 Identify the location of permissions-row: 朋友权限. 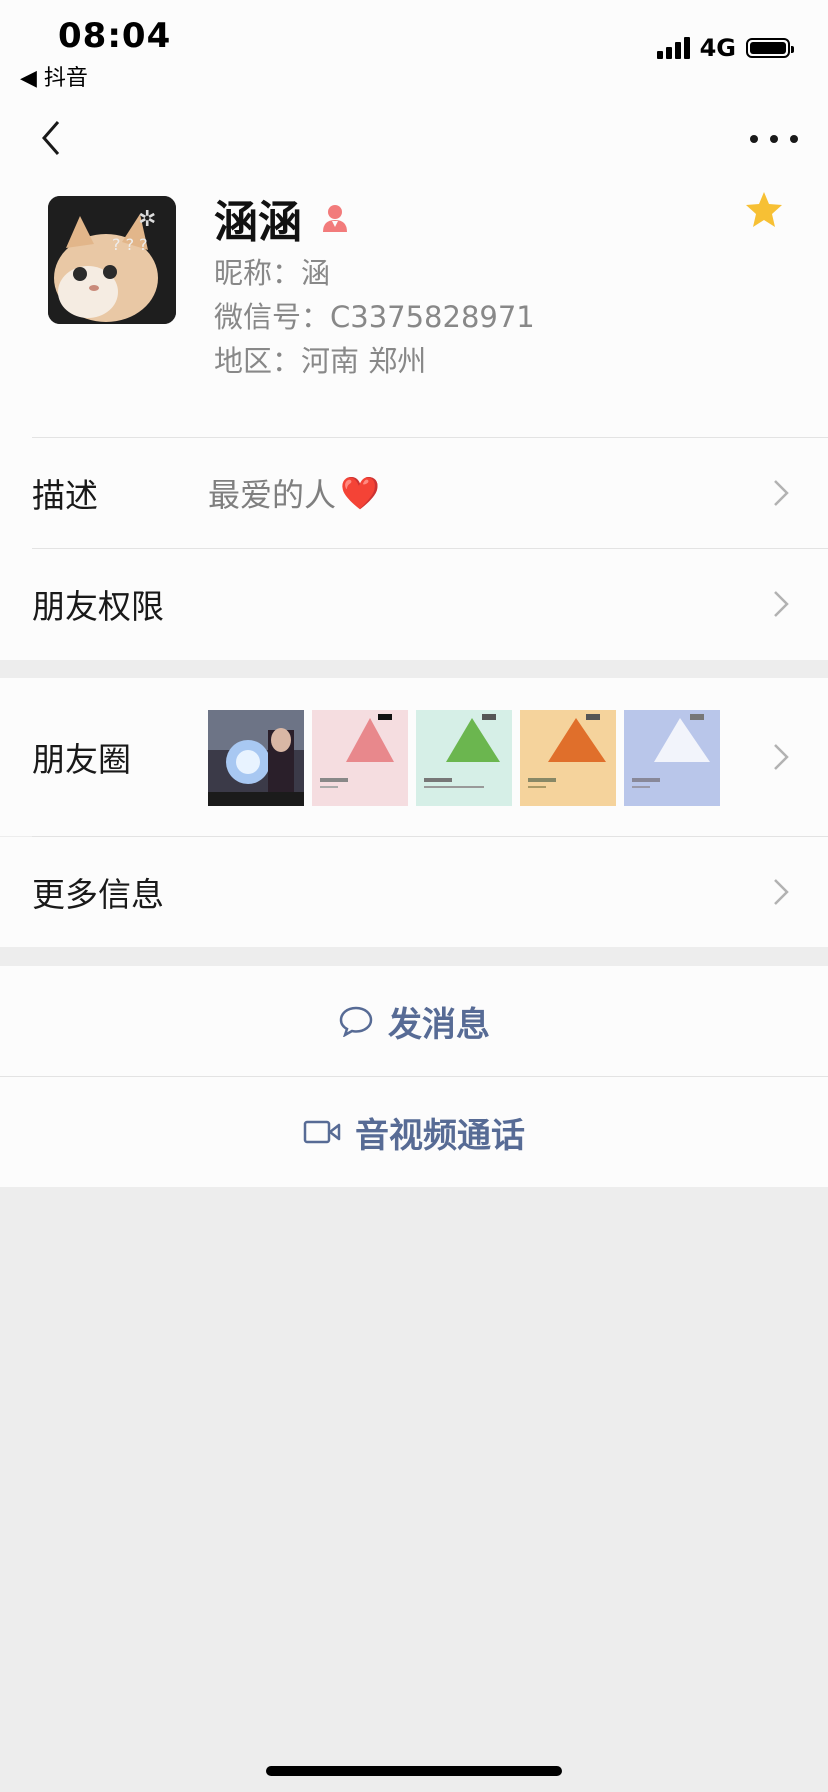
(414, 604).